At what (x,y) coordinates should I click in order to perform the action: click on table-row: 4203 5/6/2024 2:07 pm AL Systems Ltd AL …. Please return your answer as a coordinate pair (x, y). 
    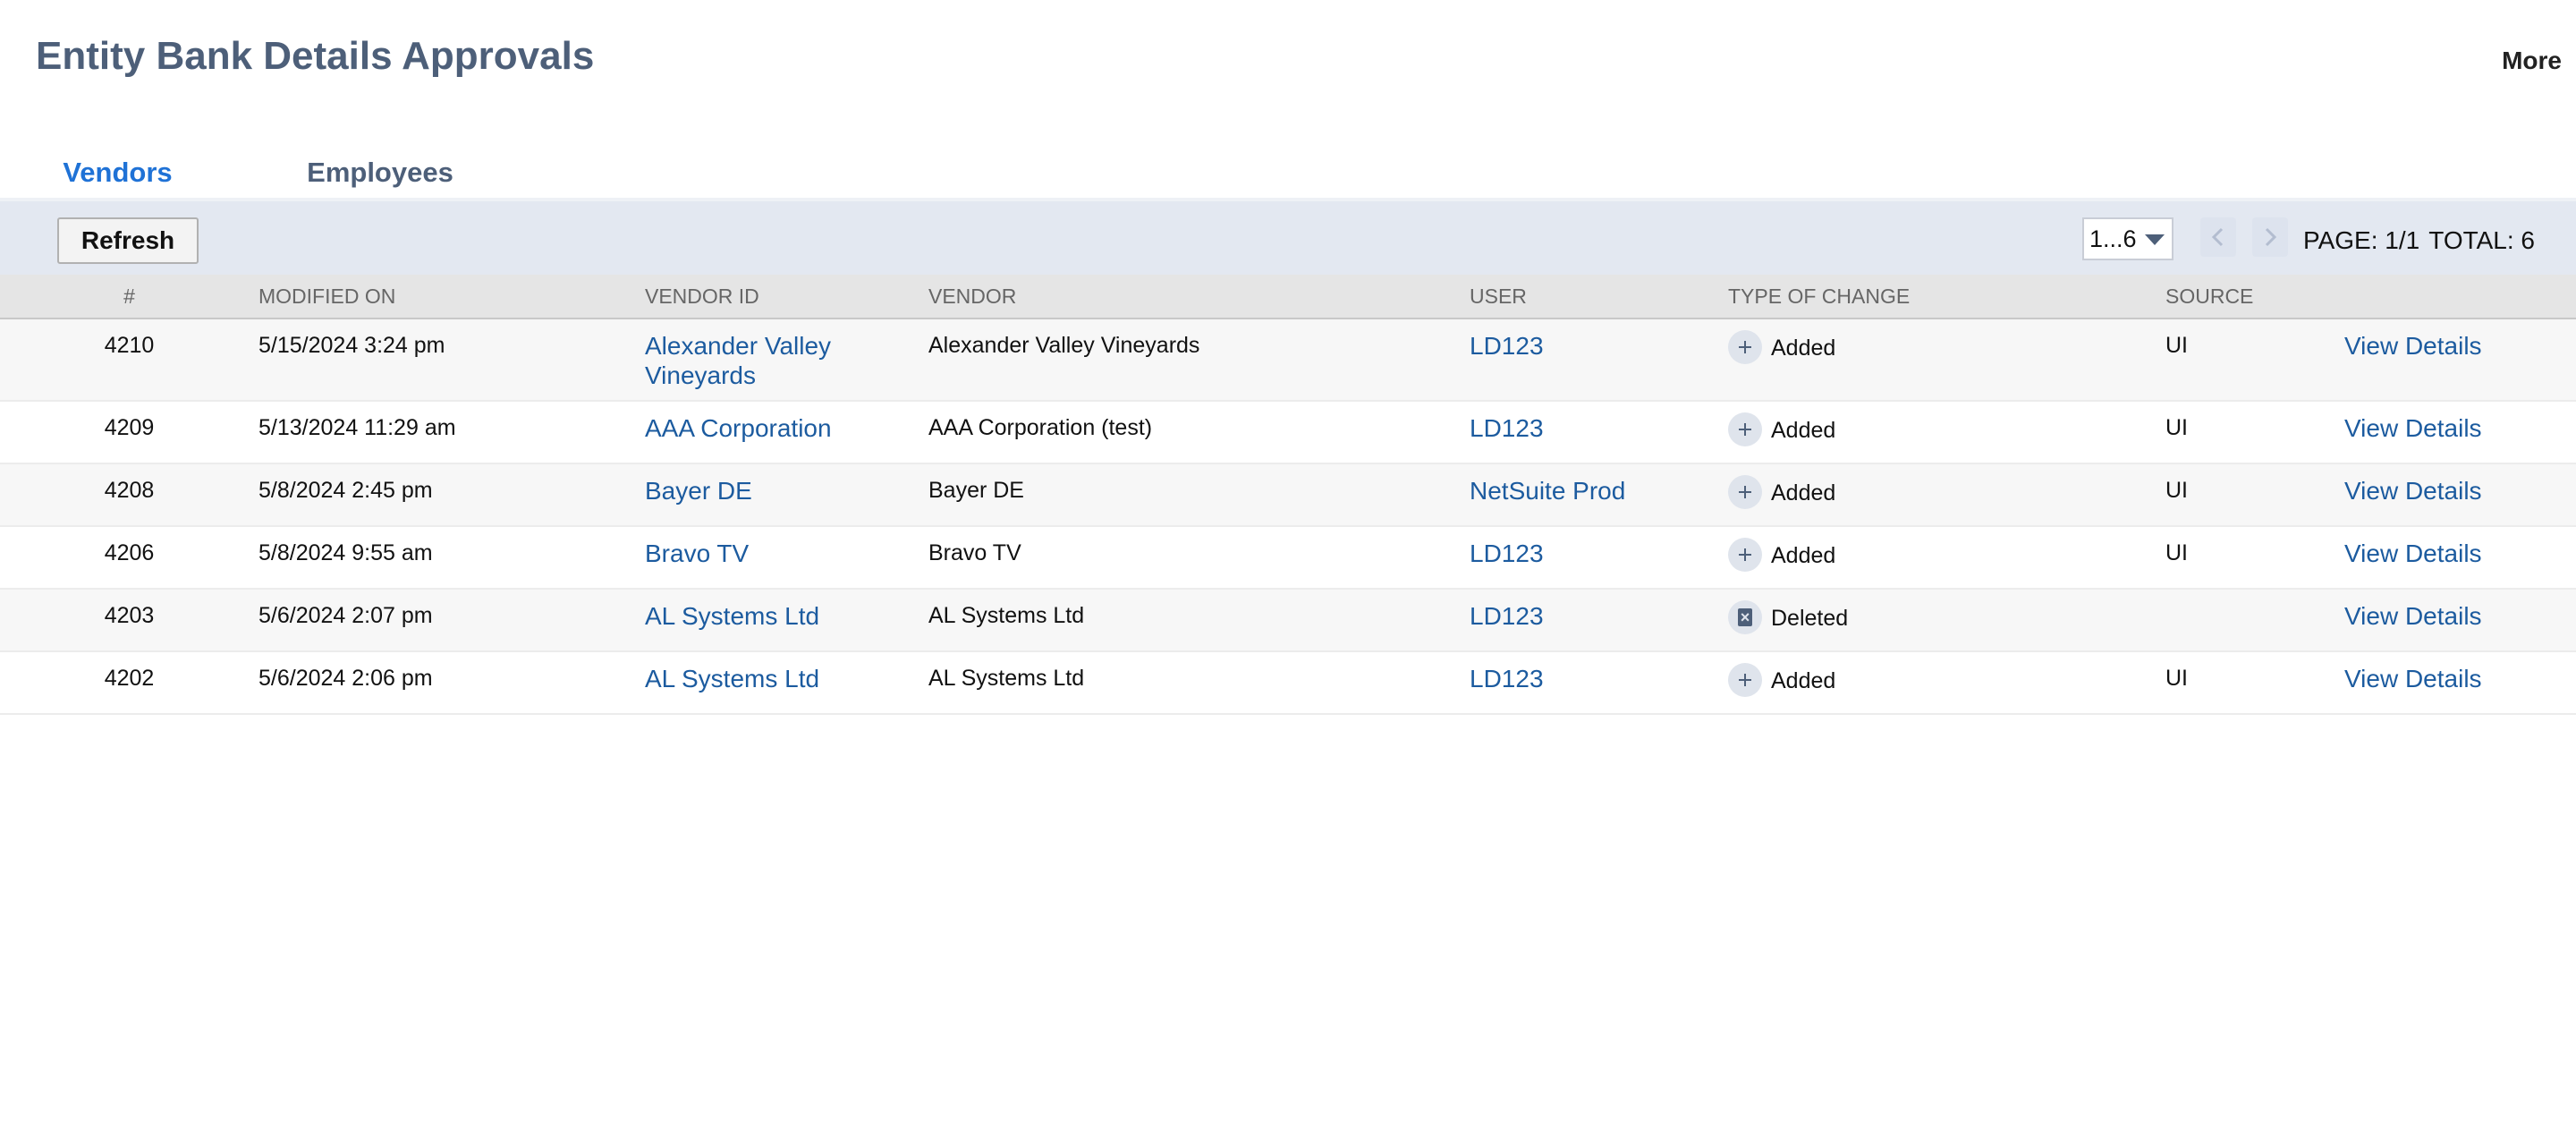
    Looking at the image, I should click on (1288, 620).